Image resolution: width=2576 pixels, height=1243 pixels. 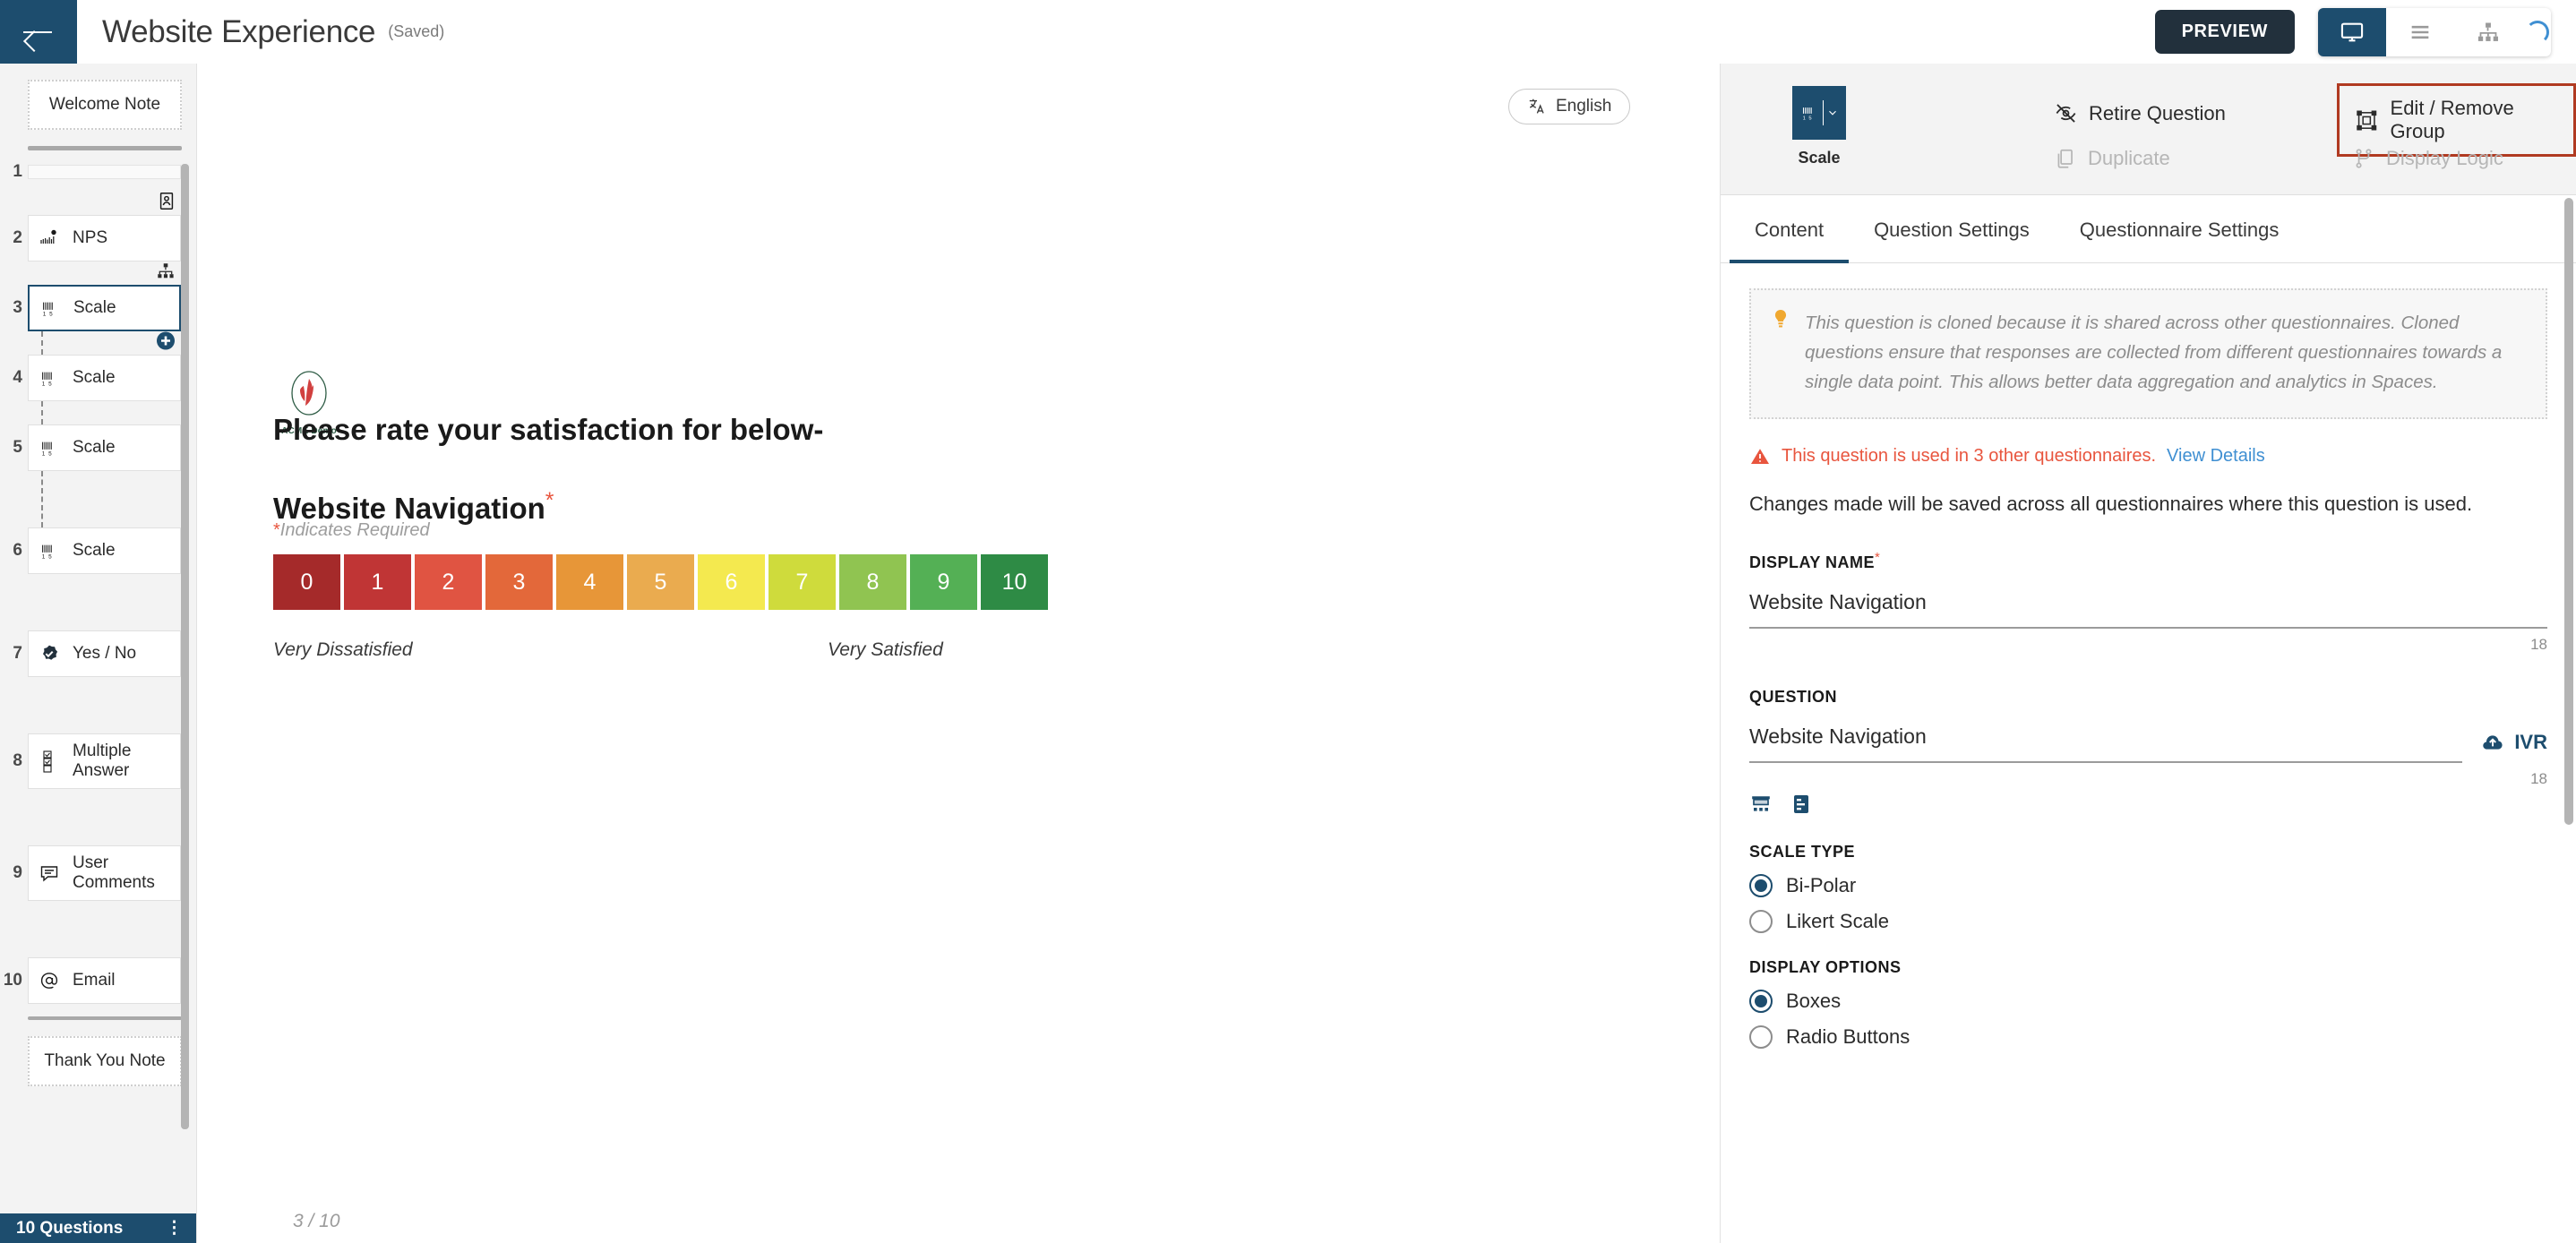 What do you see at coordinates (306, 582) in the screenshot?
I see `scale-box-0: 0` at bounding box center [306, 582].